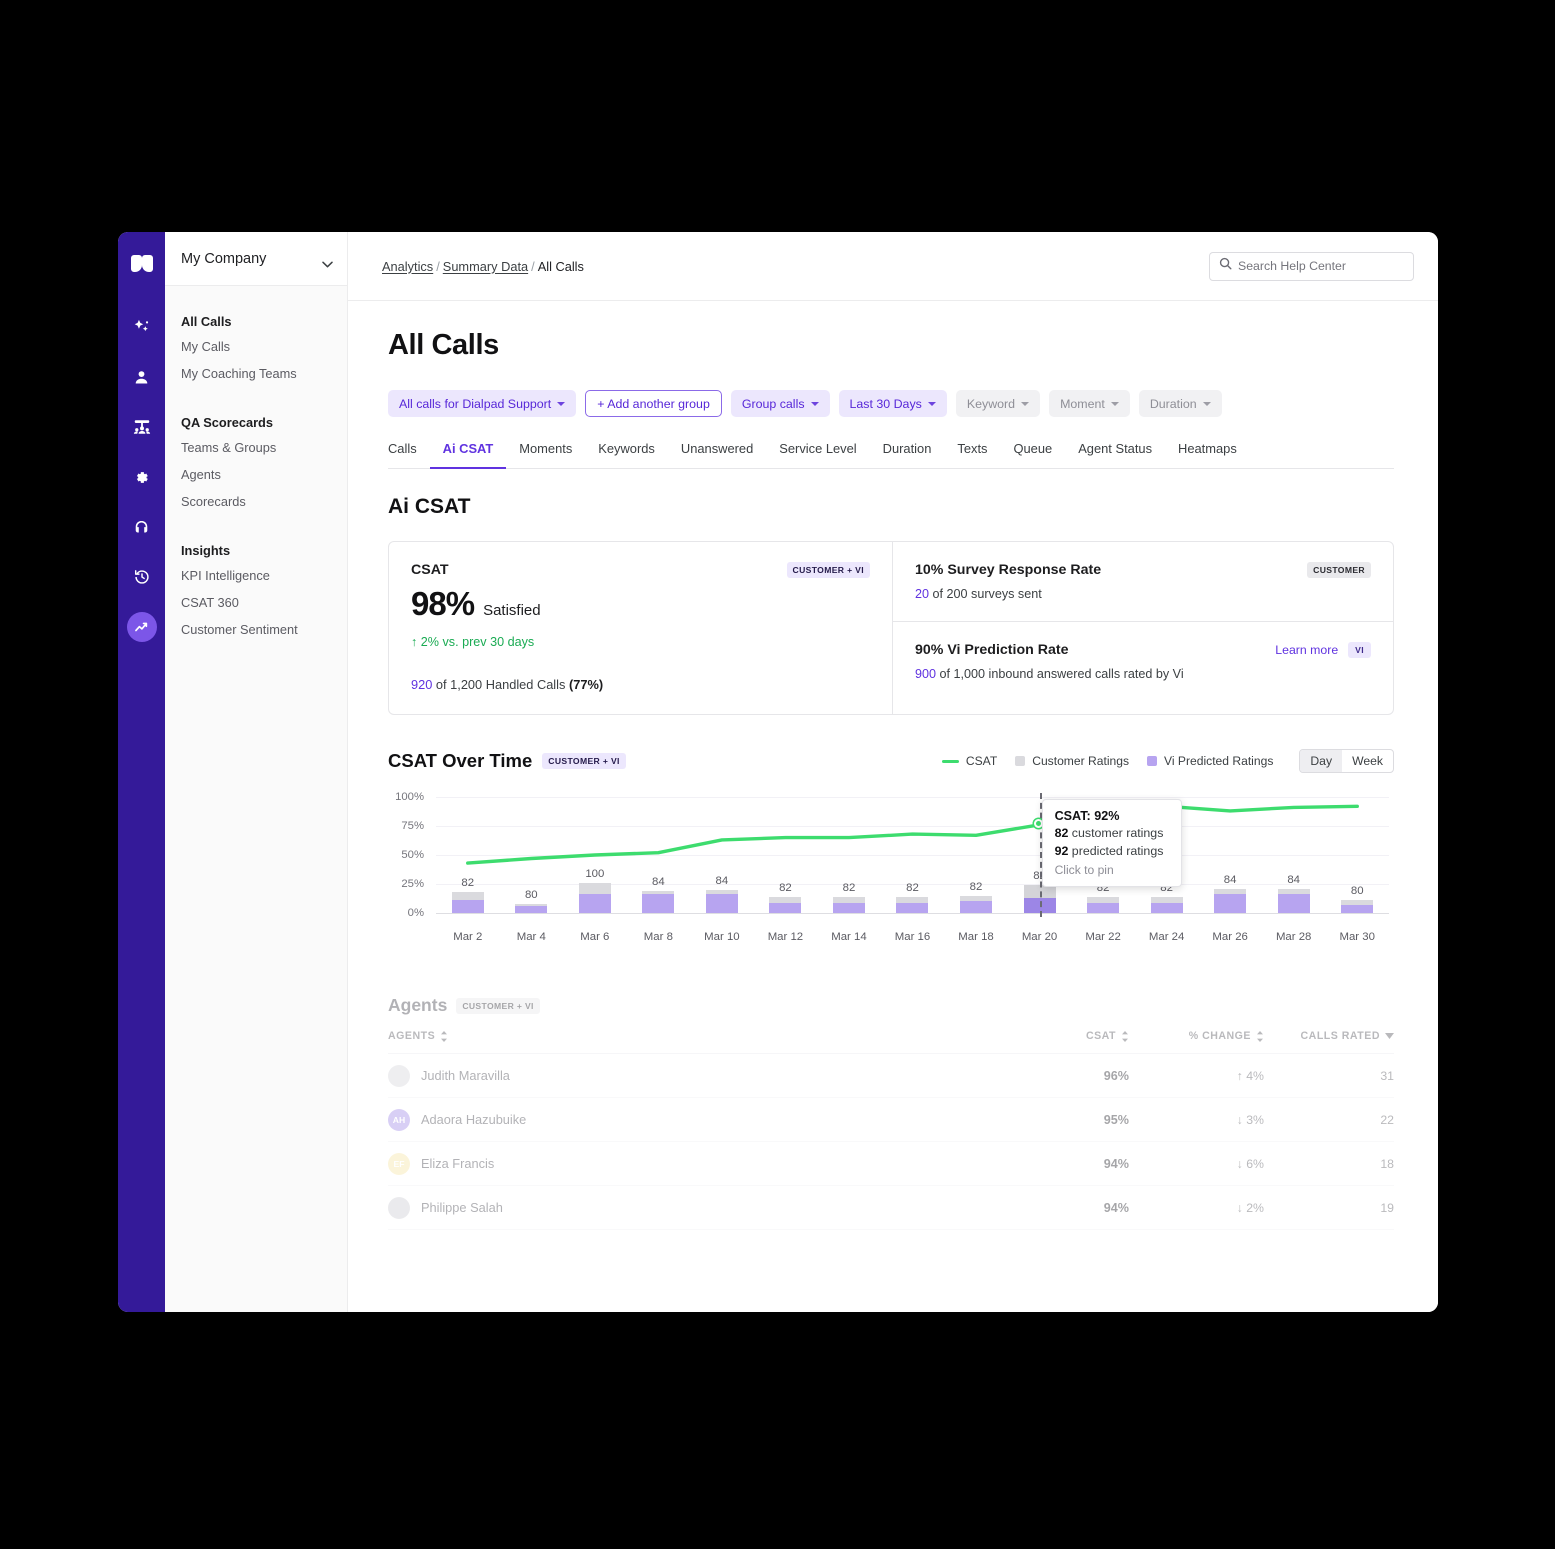 This screenshot has height=1549, width=1555. What do you see at coordinates (1387, 1119) in the screenshot?
I see `agent-calls-rated-value: 22` at bounding box center [1387, 1119].